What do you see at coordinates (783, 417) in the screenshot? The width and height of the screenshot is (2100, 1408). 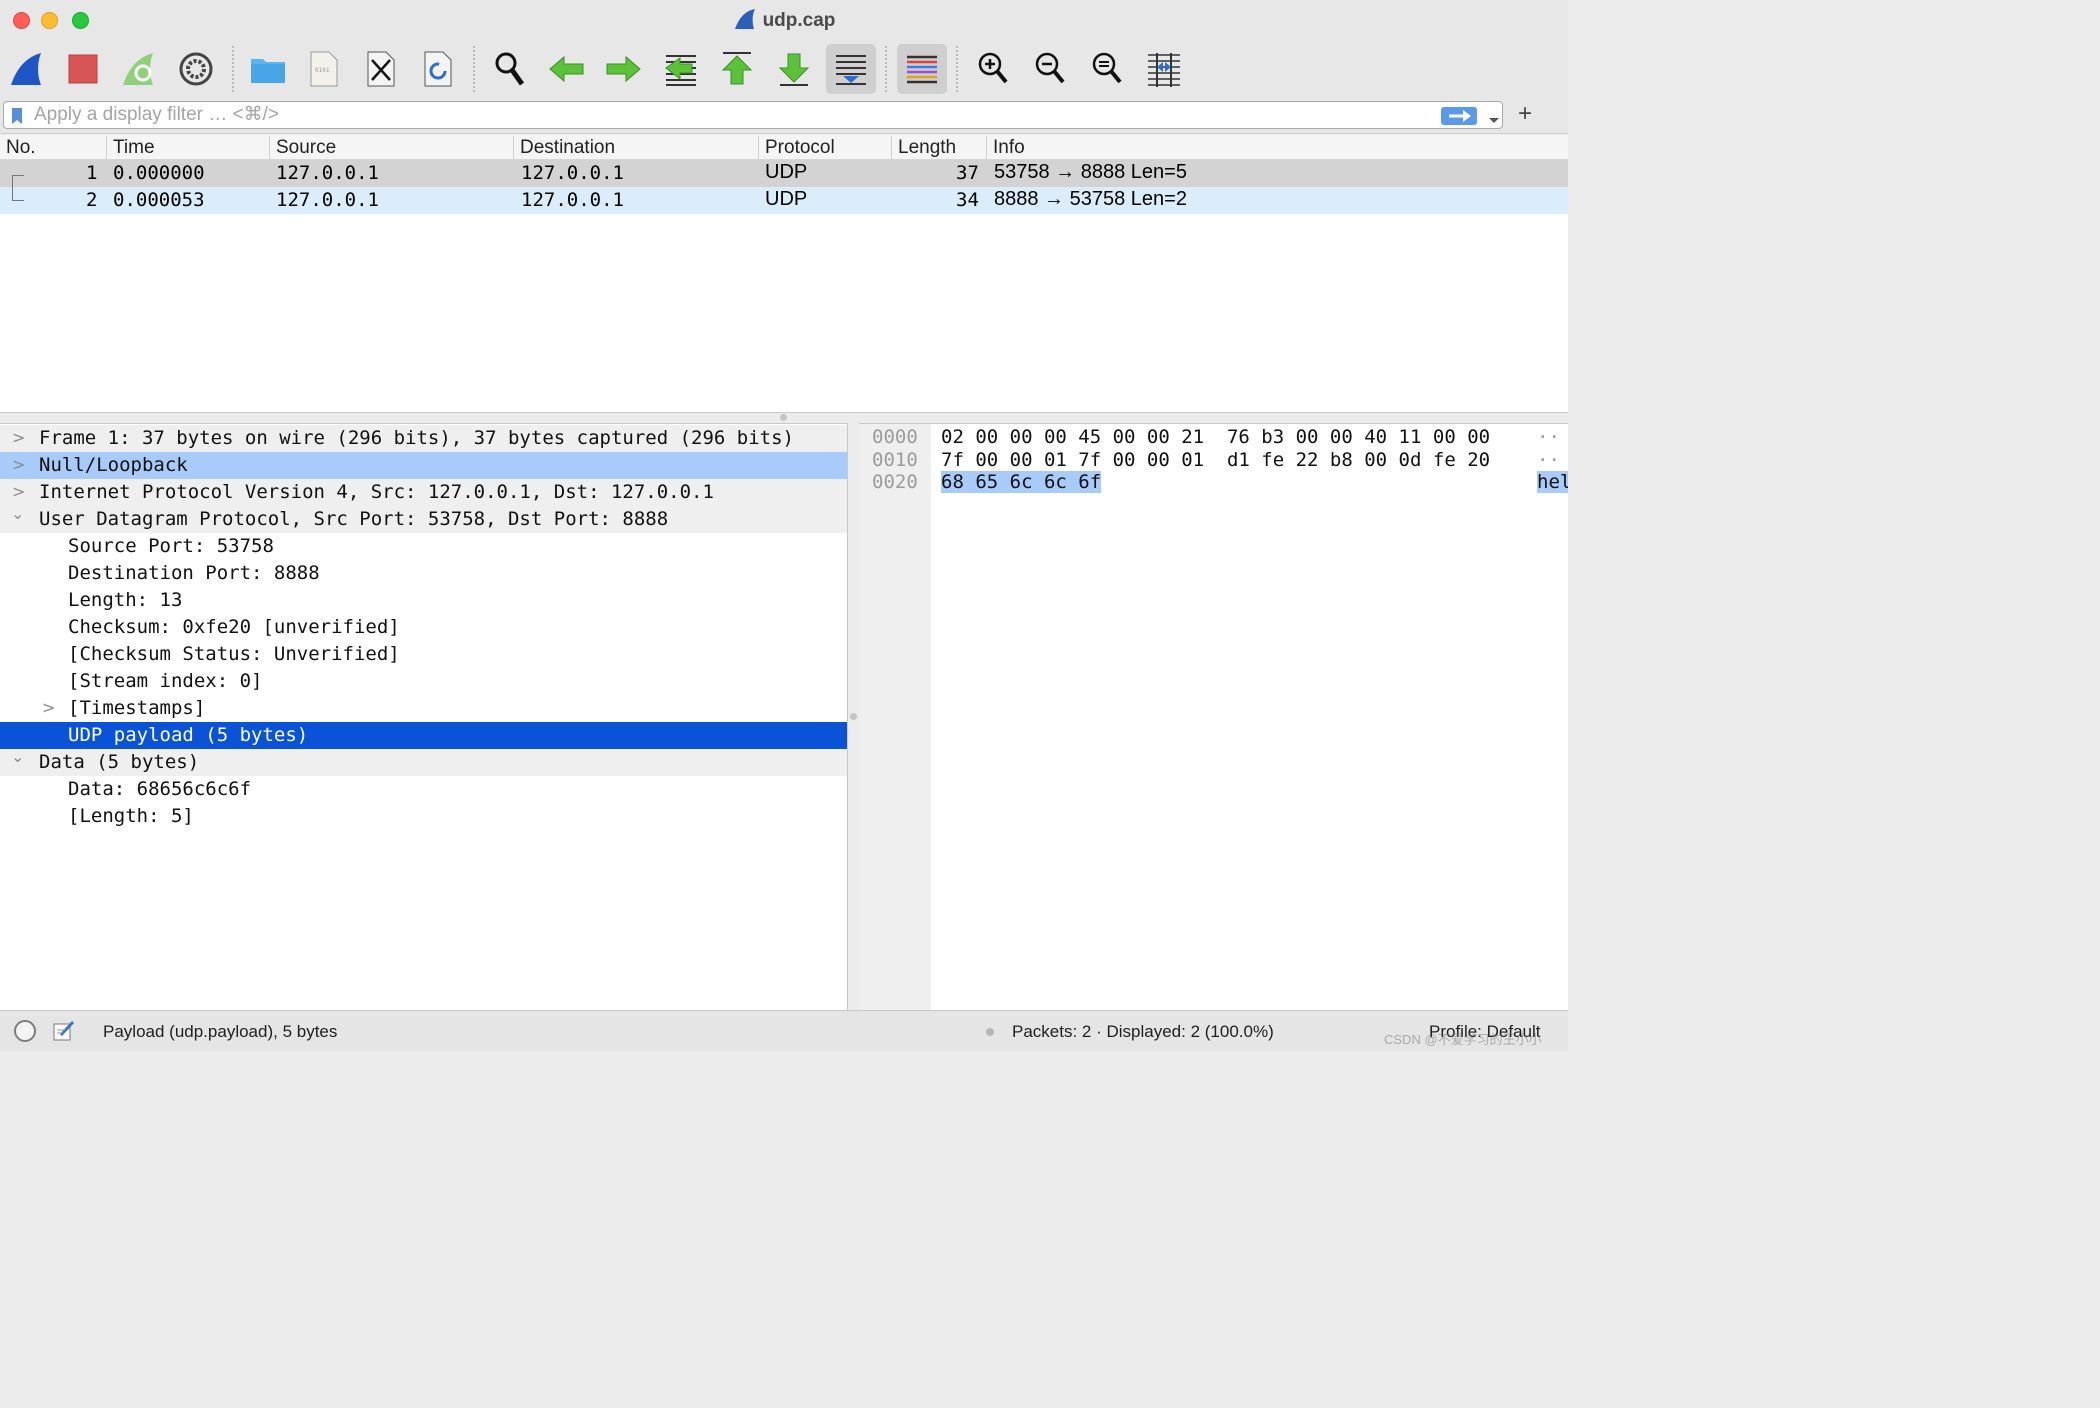 I see `horizontal-splitter-handle` at bounding box center [783, 417].